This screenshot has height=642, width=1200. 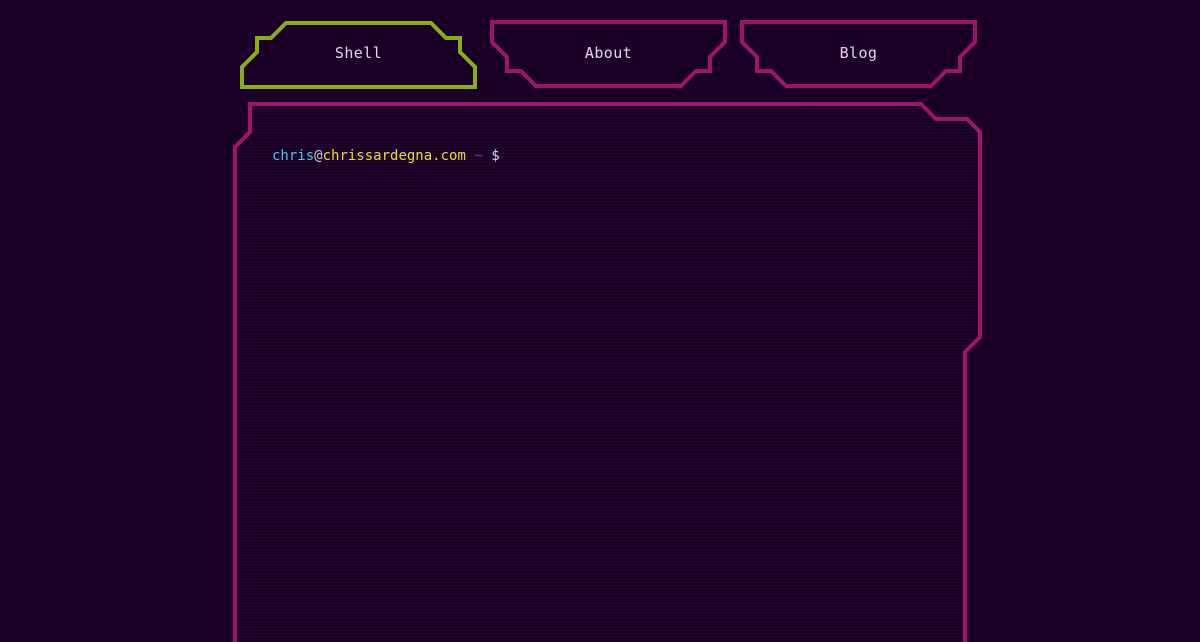 I want to click on tab-blog: Blog, so click(x=858, y=55).